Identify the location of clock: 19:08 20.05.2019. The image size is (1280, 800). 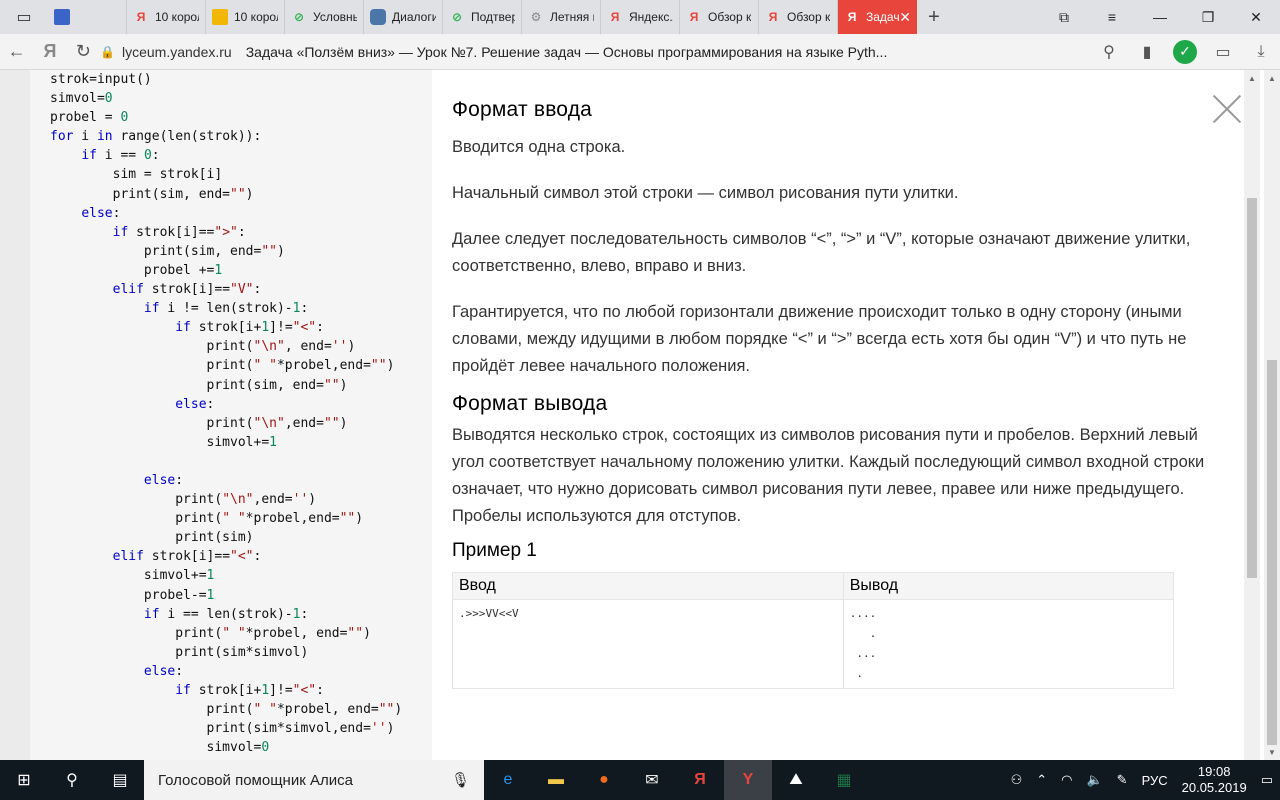
(1214, 780).